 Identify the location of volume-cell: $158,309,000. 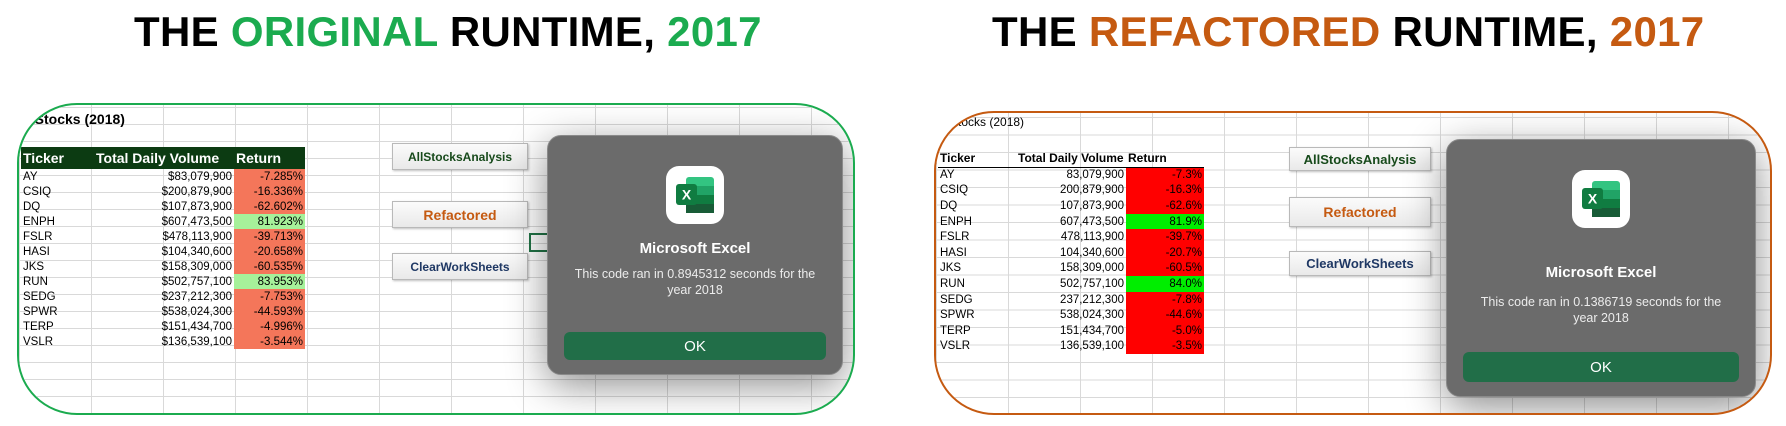
(164, 266).